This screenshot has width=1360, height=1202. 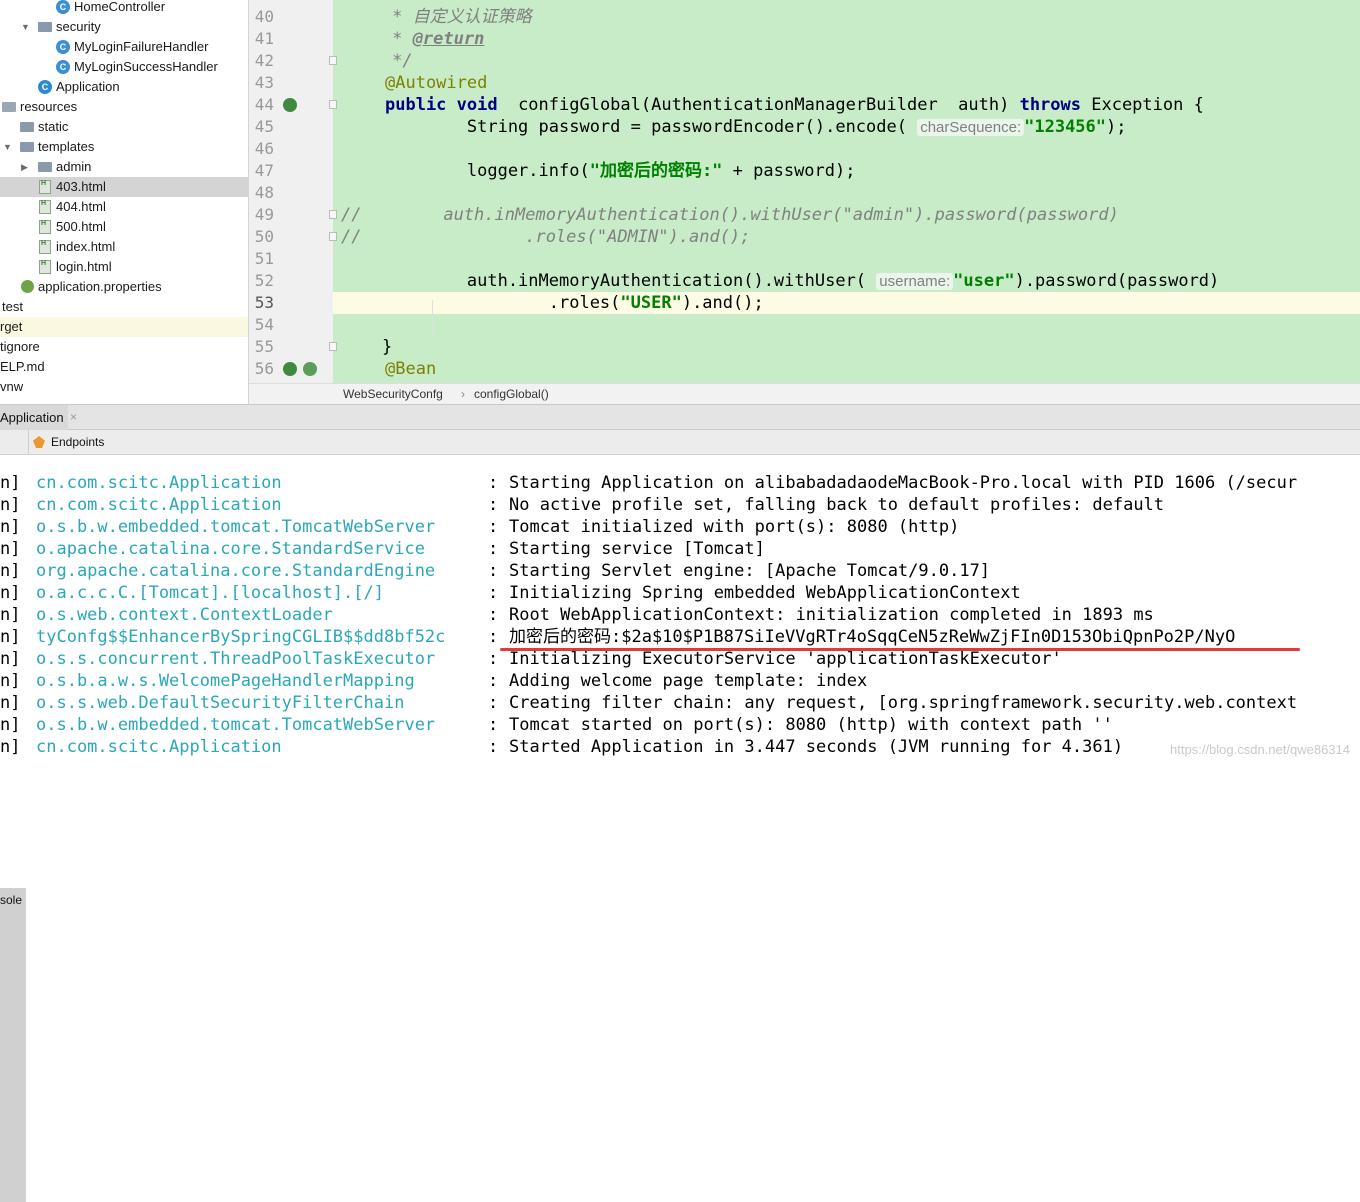 I want to click on code-line-50: // .roles("ADMIN").and();, so click(x=546, y=237).